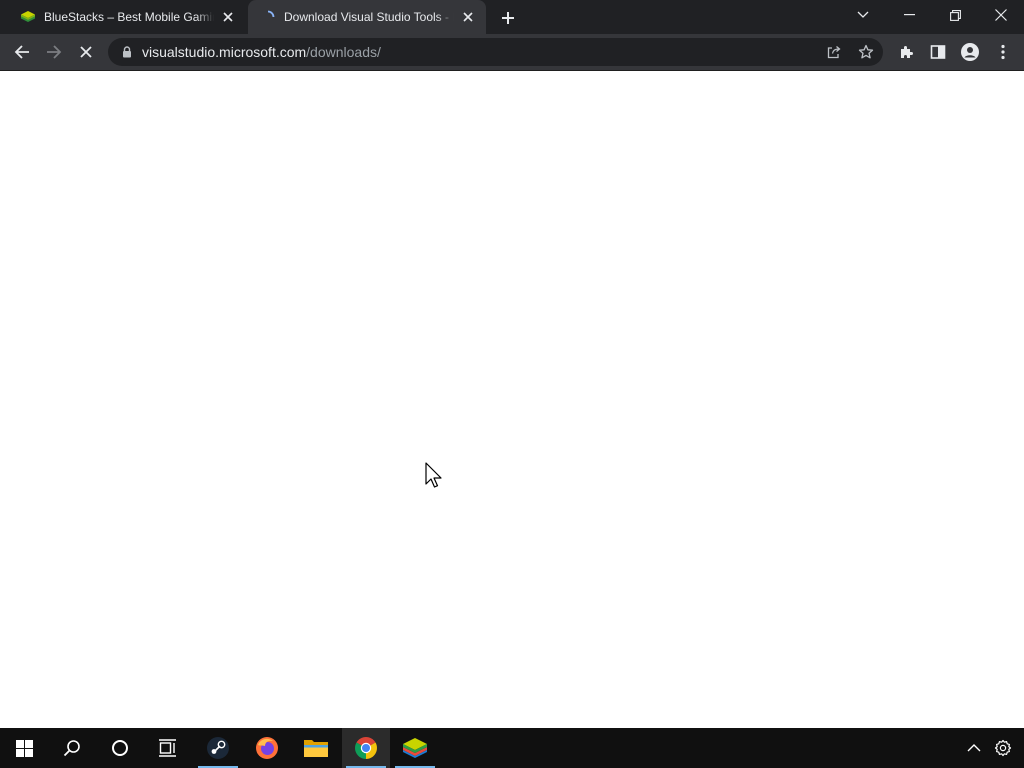 The height and width of the screenshot is (768, 1024). What do you see at coordinates (508, 18) in the screenshot?
I see `new-tab-button` at bounding box center [508, 18].